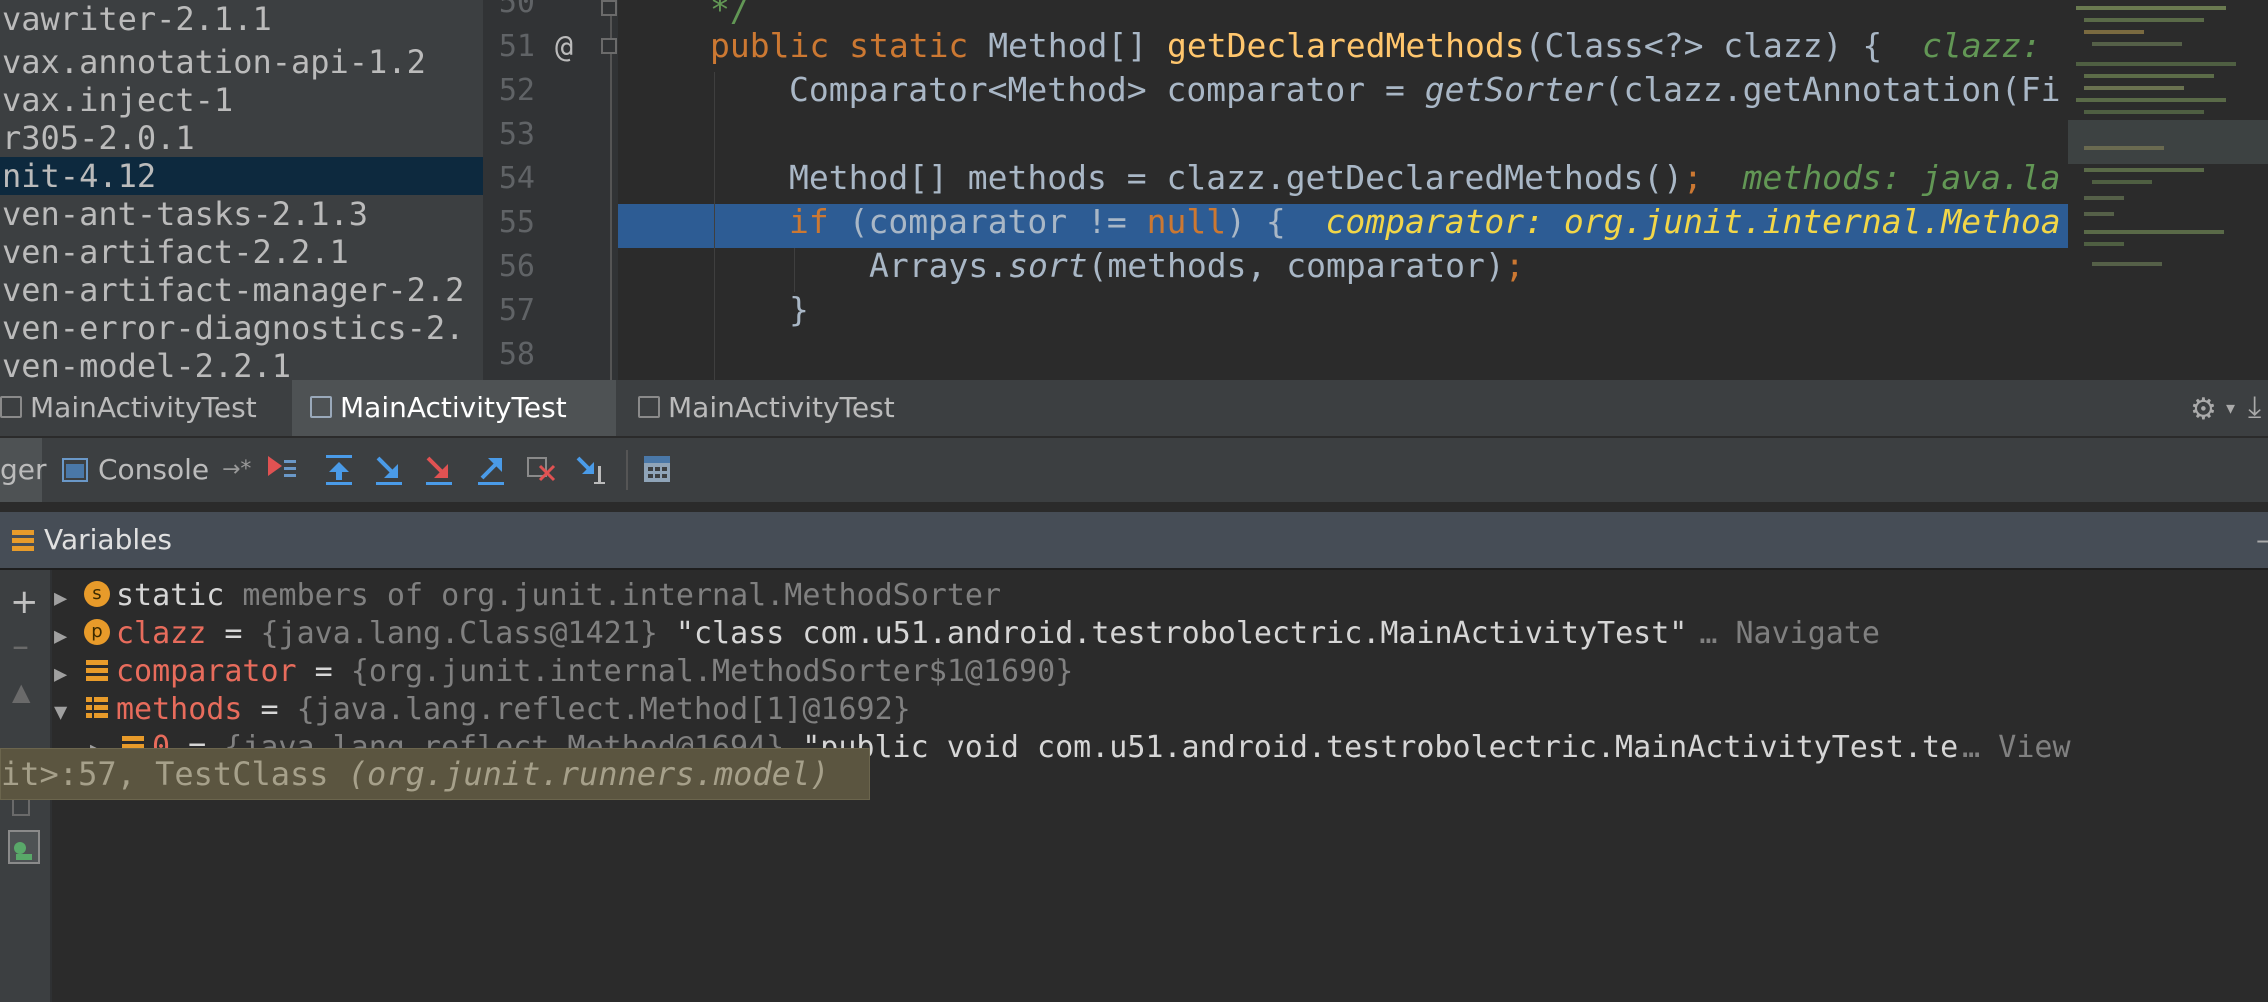 The height and width of the screenshot is (1002, 2268). What do you see at coordinates (541, 470) in the screenshot?
I see `drop-frame-icon` at bounding box center [541, 470].